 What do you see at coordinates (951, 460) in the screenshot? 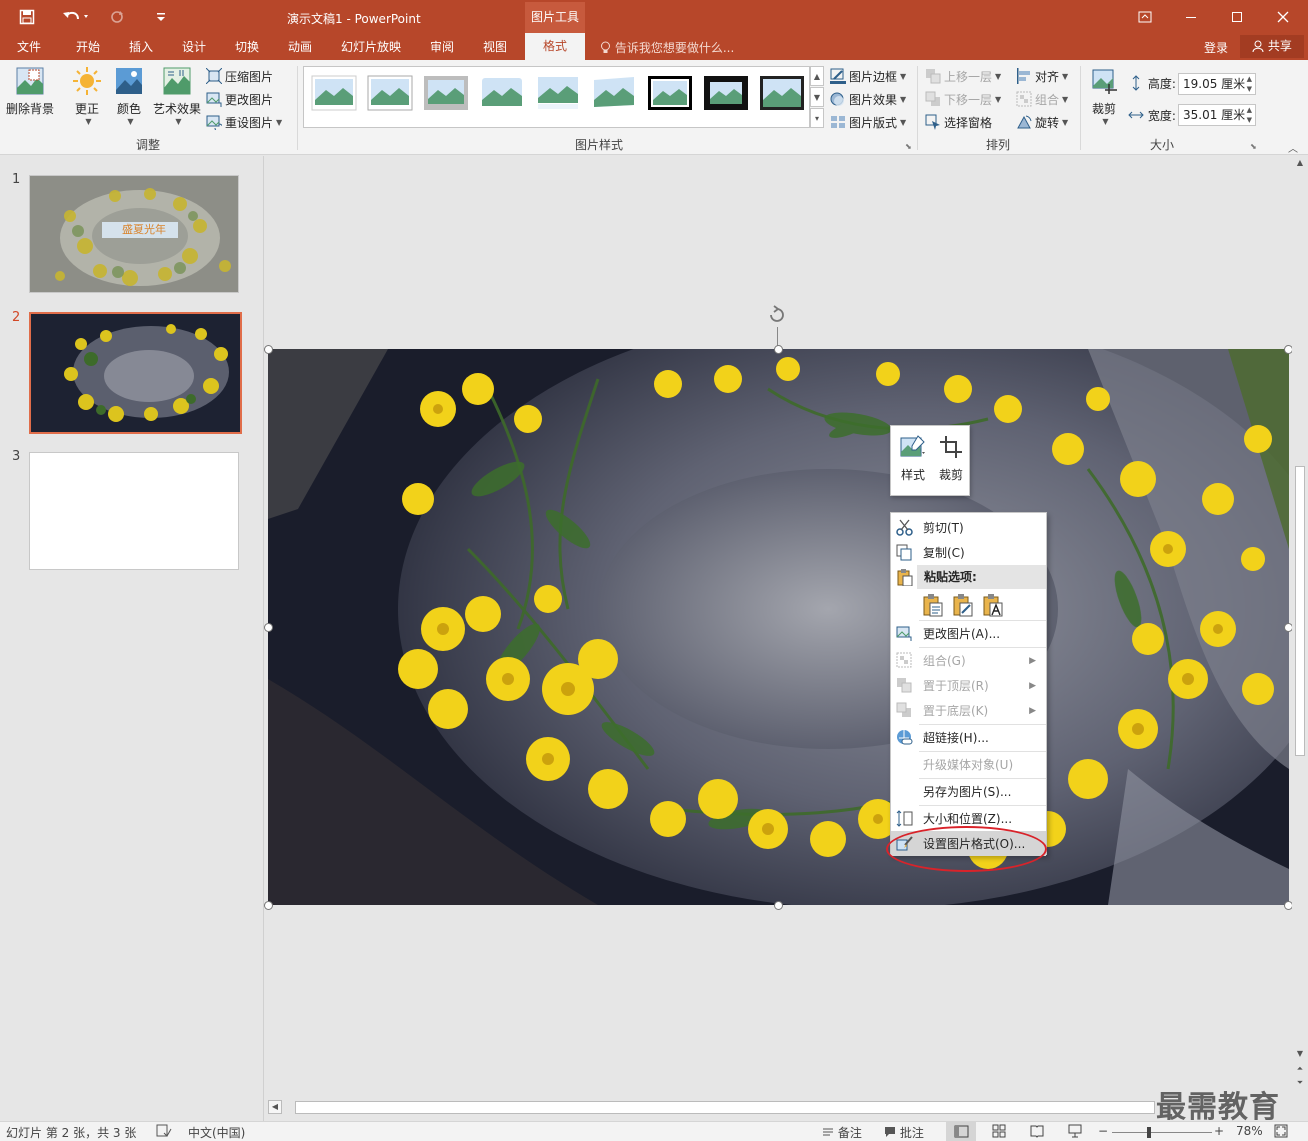
I see `mini-crop-button: 裁剪` at bounding box center [951, 460].